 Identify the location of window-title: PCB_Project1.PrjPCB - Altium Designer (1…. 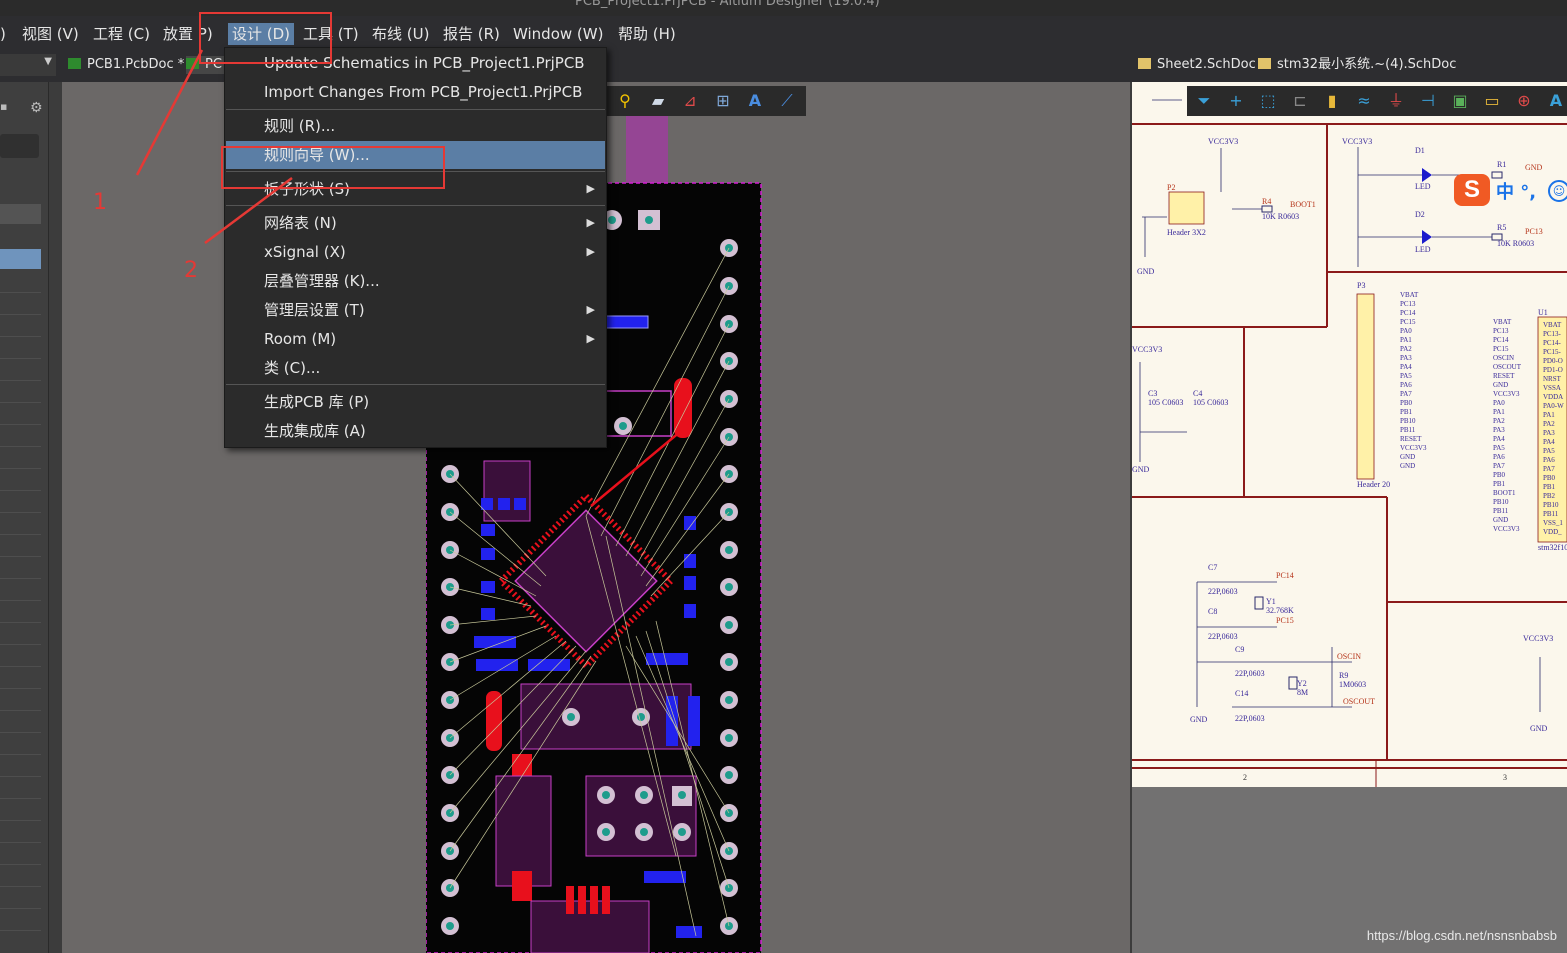
(727, 4).